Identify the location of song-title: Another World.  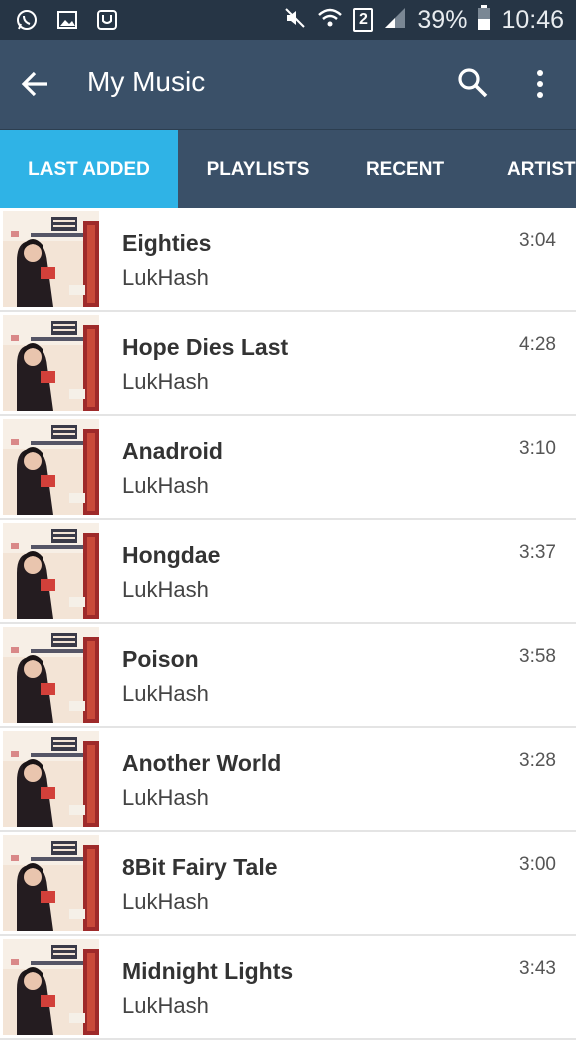
(202, 763).